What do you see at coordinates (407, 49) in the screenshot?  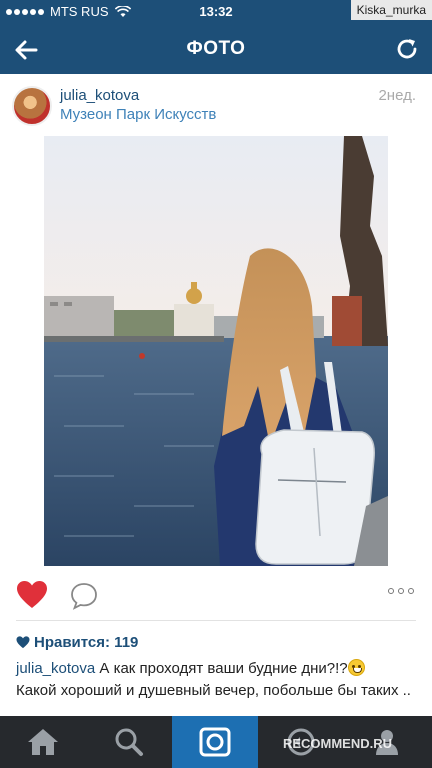 I see `refresh-icon` at bounding box center [407, 49].